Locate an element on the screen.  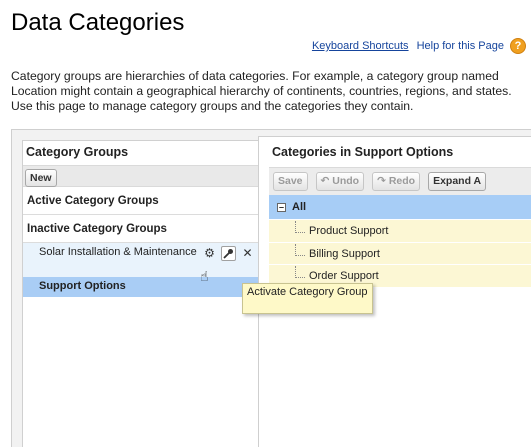
keyboard-shortcuts-link: Keyboard Shortcuts is located at coordinates (360, 46).